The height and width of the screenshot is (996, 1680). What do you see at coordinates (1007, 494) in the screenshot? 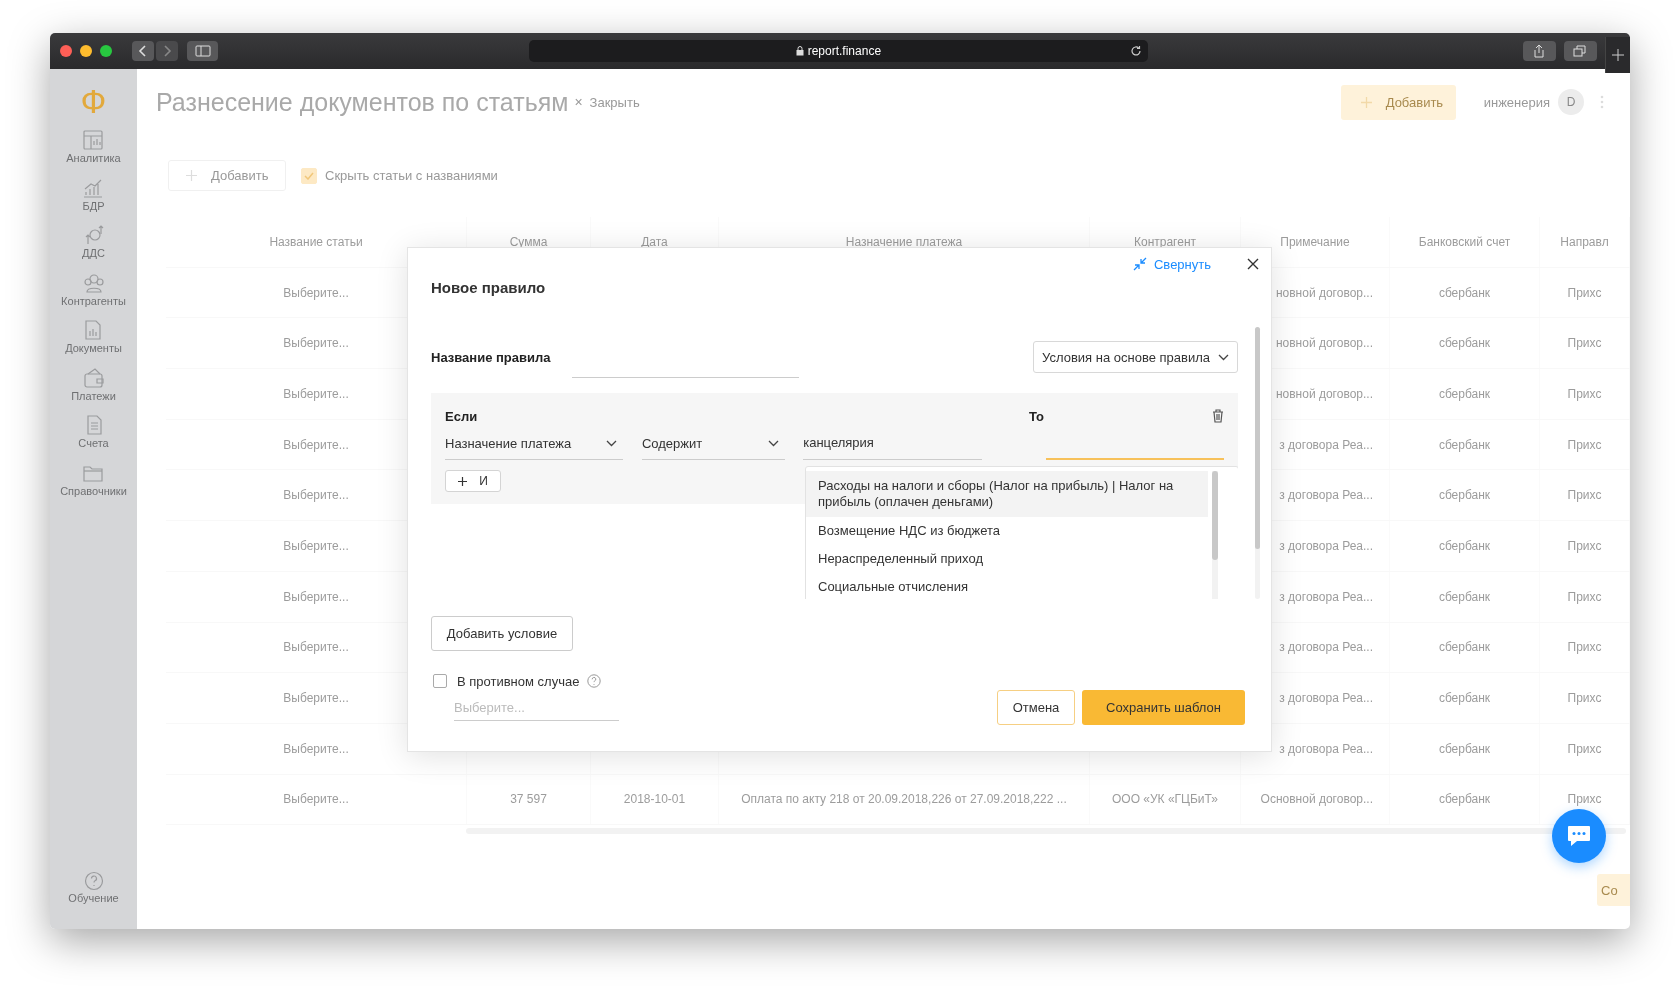
I see `dropdown-option: Расходы на налоги и сборы (Налог на прибыль) | Налог на прибыль (оплачен деньгами)` at bounding box center [1007, 494].